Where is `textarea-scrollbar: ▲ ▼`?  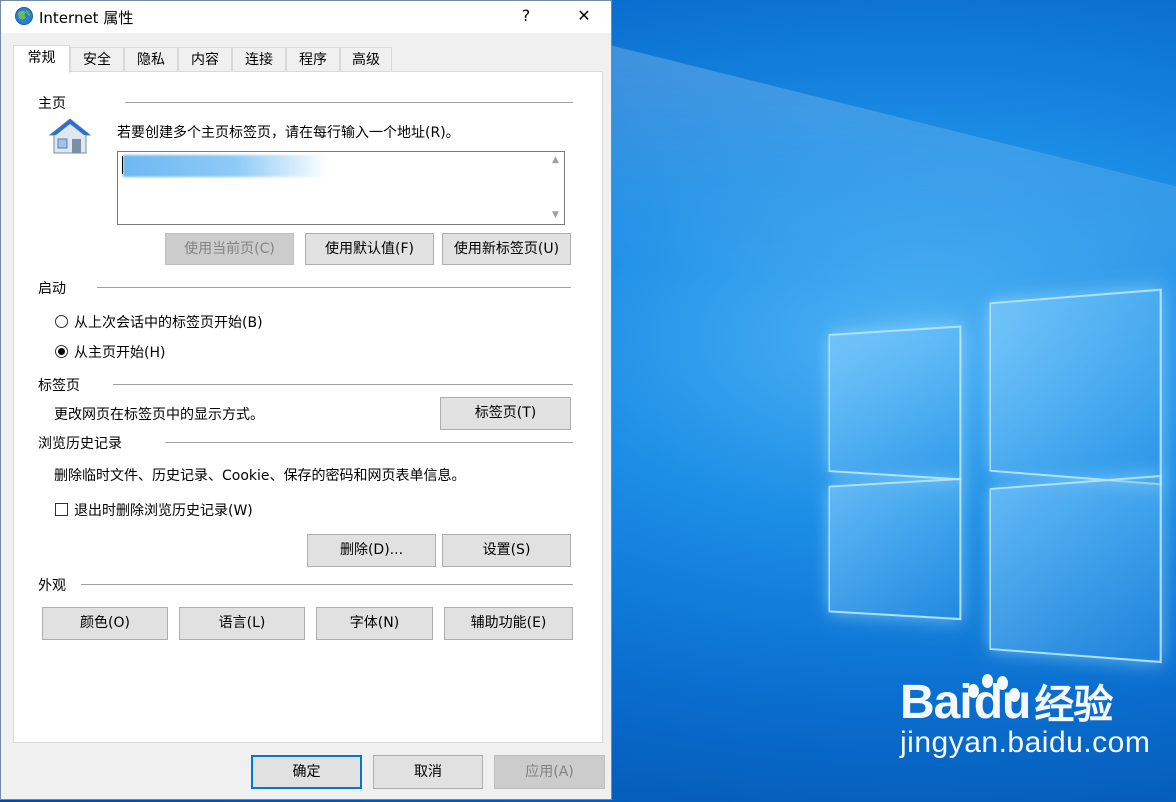
textarea-scrollbar: ▲ ▼ is located at coordinates (555, 188).